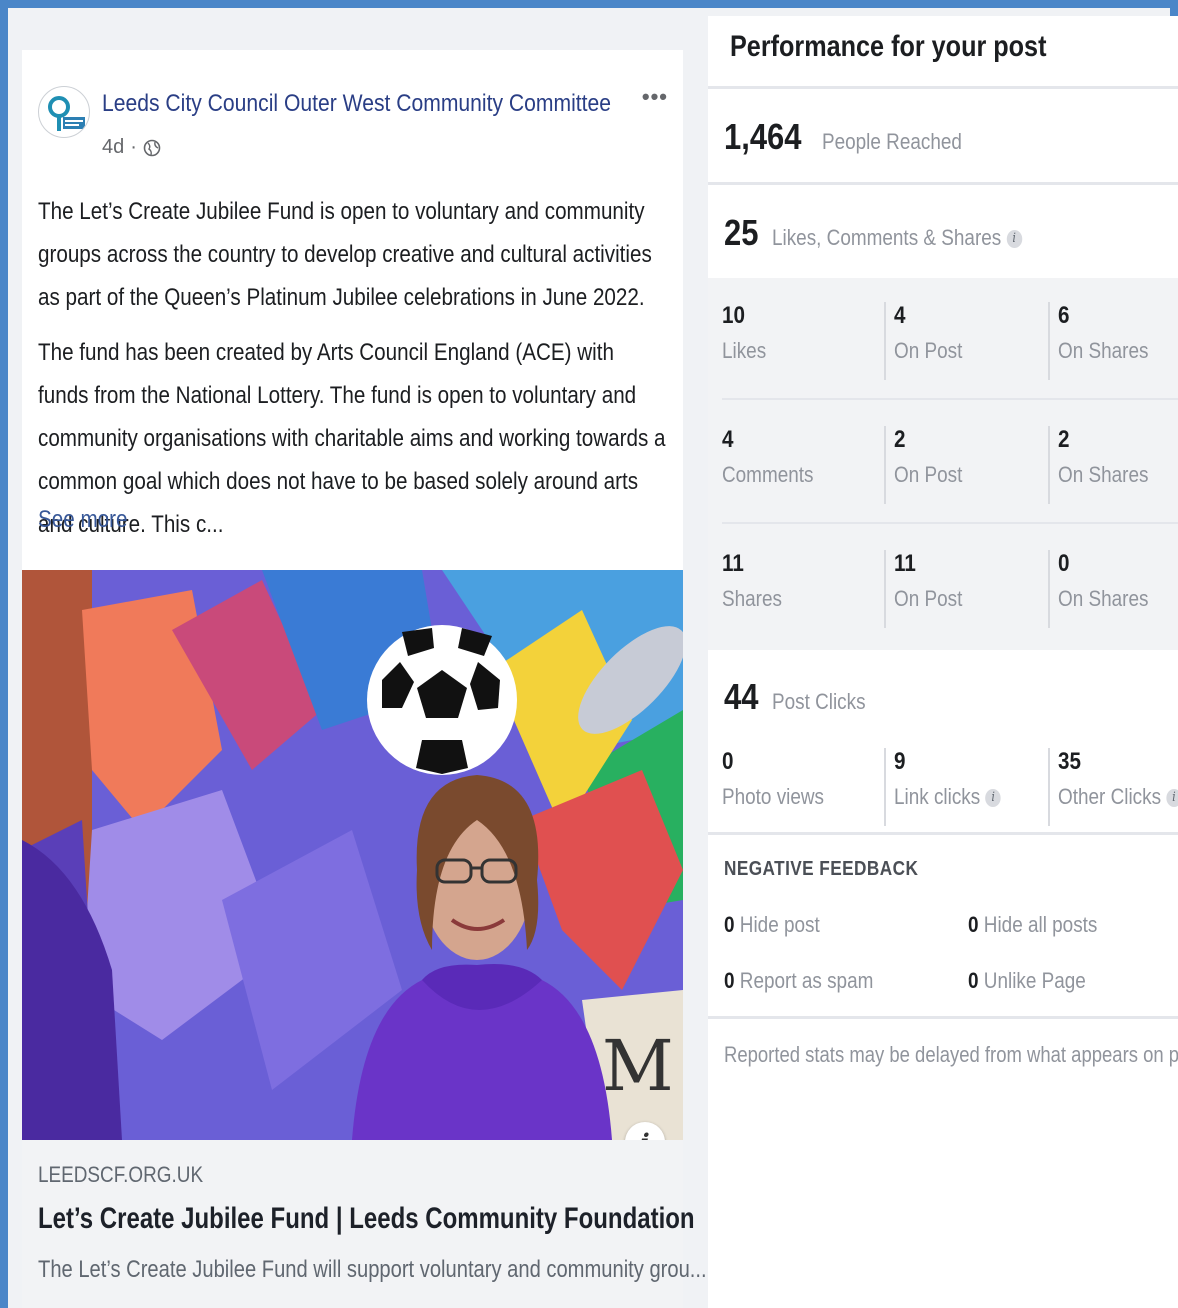 Image resolution: width=1178 pixels, height=1308 pixels. I want to click on post-time: 4d, so click(113, 147).